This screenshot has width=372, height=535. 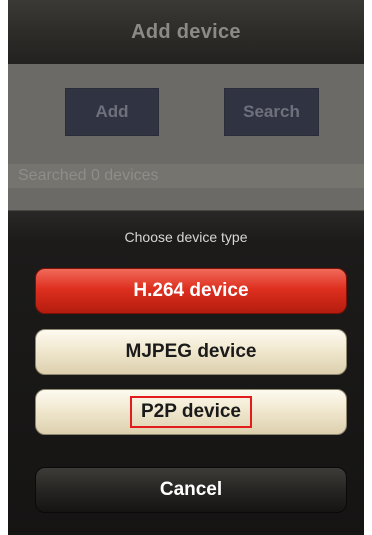 I want to click on page-title: Add device, so click(x=186, y=31).